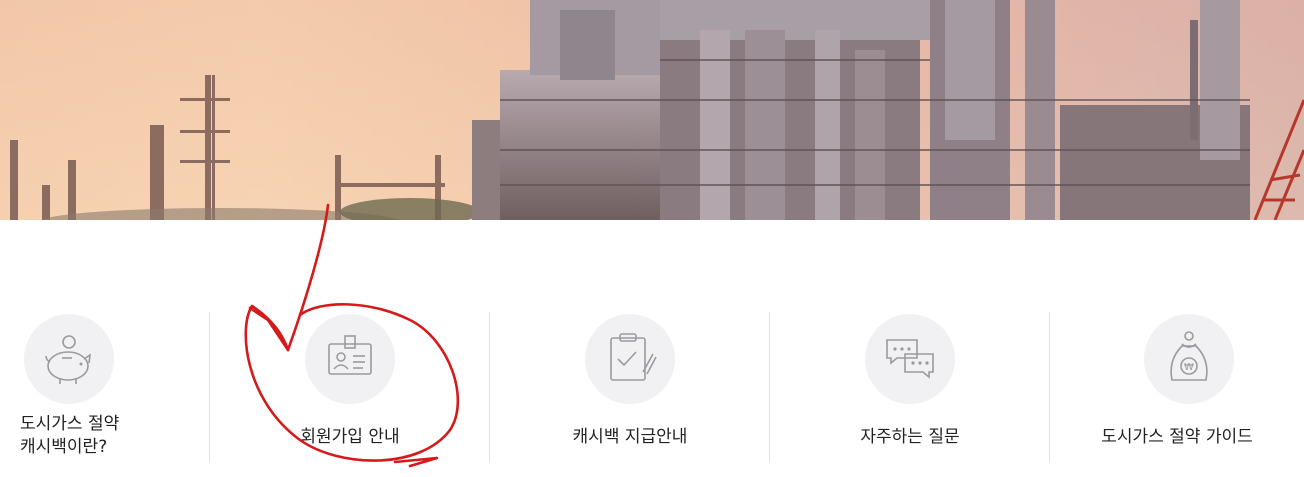  What do you see at coordinates (910, 437) in the screenshot?
I see `menu-label: 자주하는 질문` at bounding box center [910, 437].